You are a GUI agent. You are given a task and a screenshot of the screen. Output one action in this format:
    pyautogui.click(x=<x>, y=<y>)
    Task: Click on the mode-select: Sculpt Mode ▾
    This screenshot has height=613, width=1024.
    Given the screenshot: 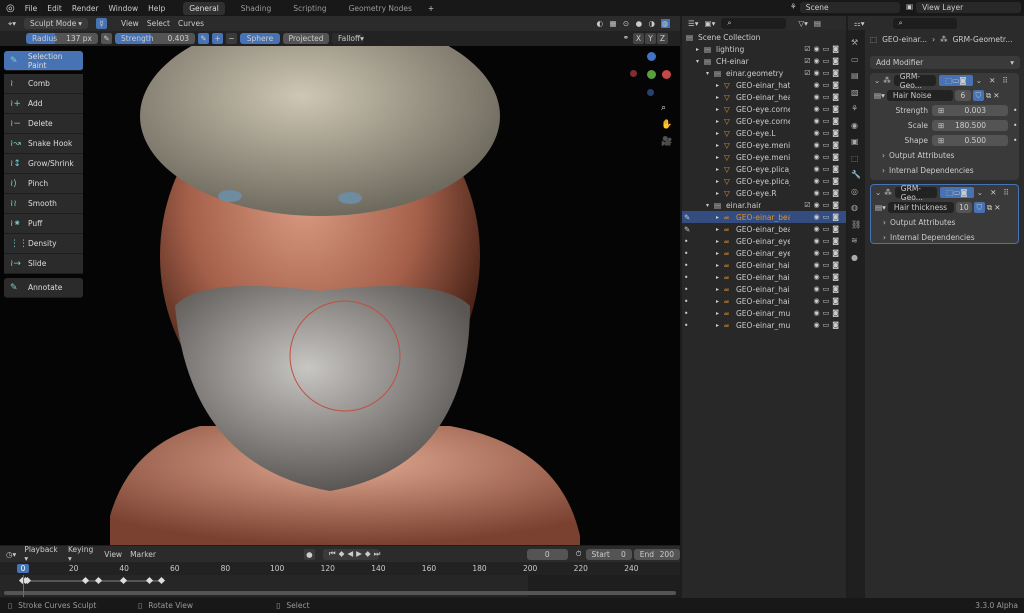 What is the action you would take?
    pyautogui.click(x=56, y=23)
    